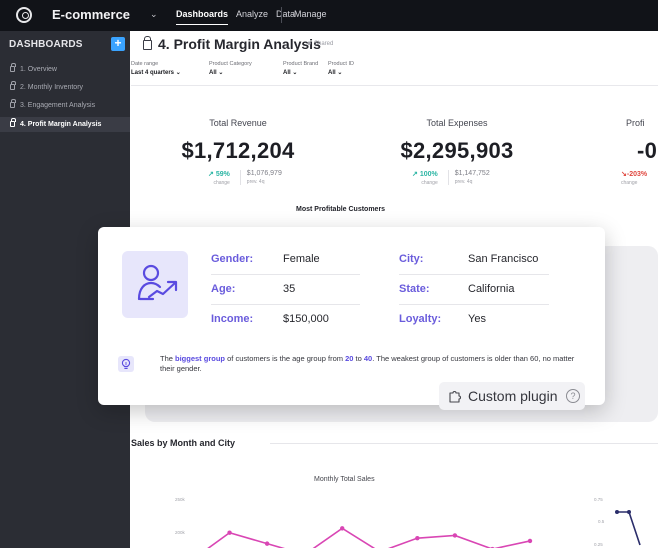 Image resolution: width=658 pixels, height=548 pixels. Describe the element at coordinates (320, 44) in the screenshot. I see `shared-badge: ☻ Shared` at that location.